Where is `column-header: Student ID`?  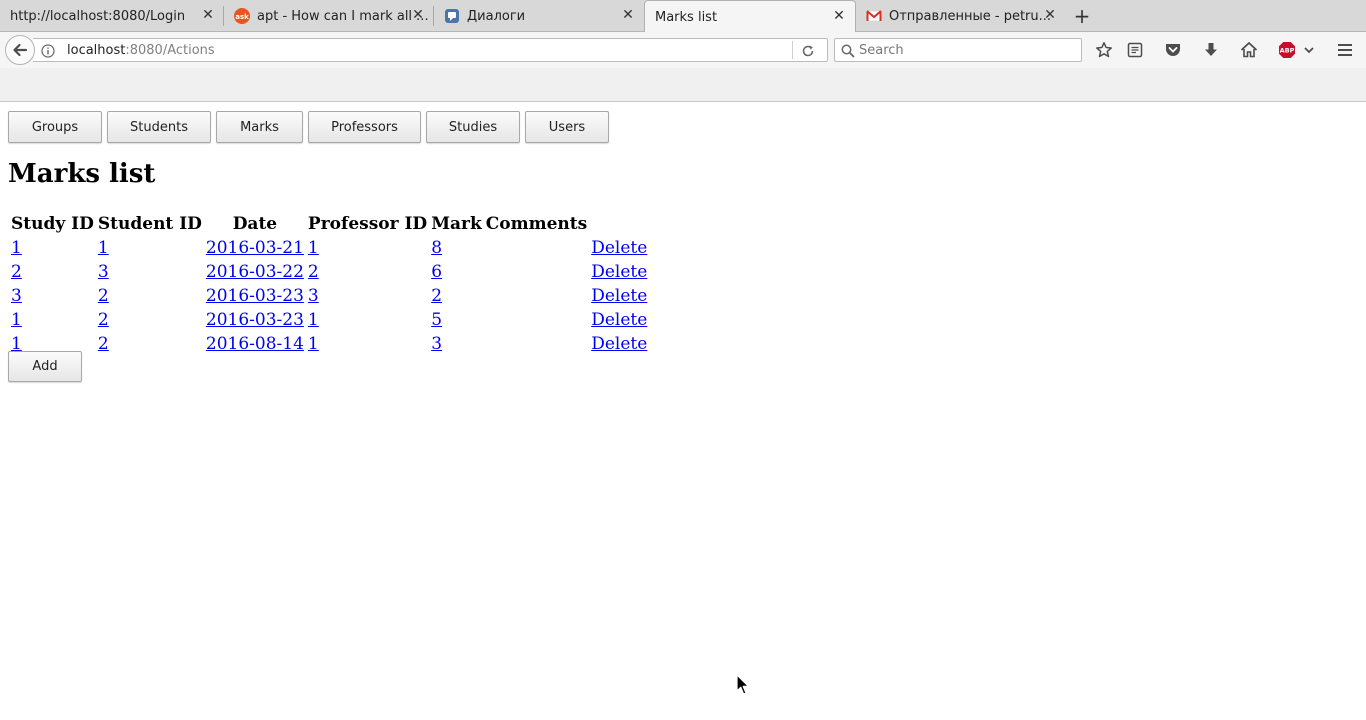
column-header: Student ID is located at coordinates (149, 224).